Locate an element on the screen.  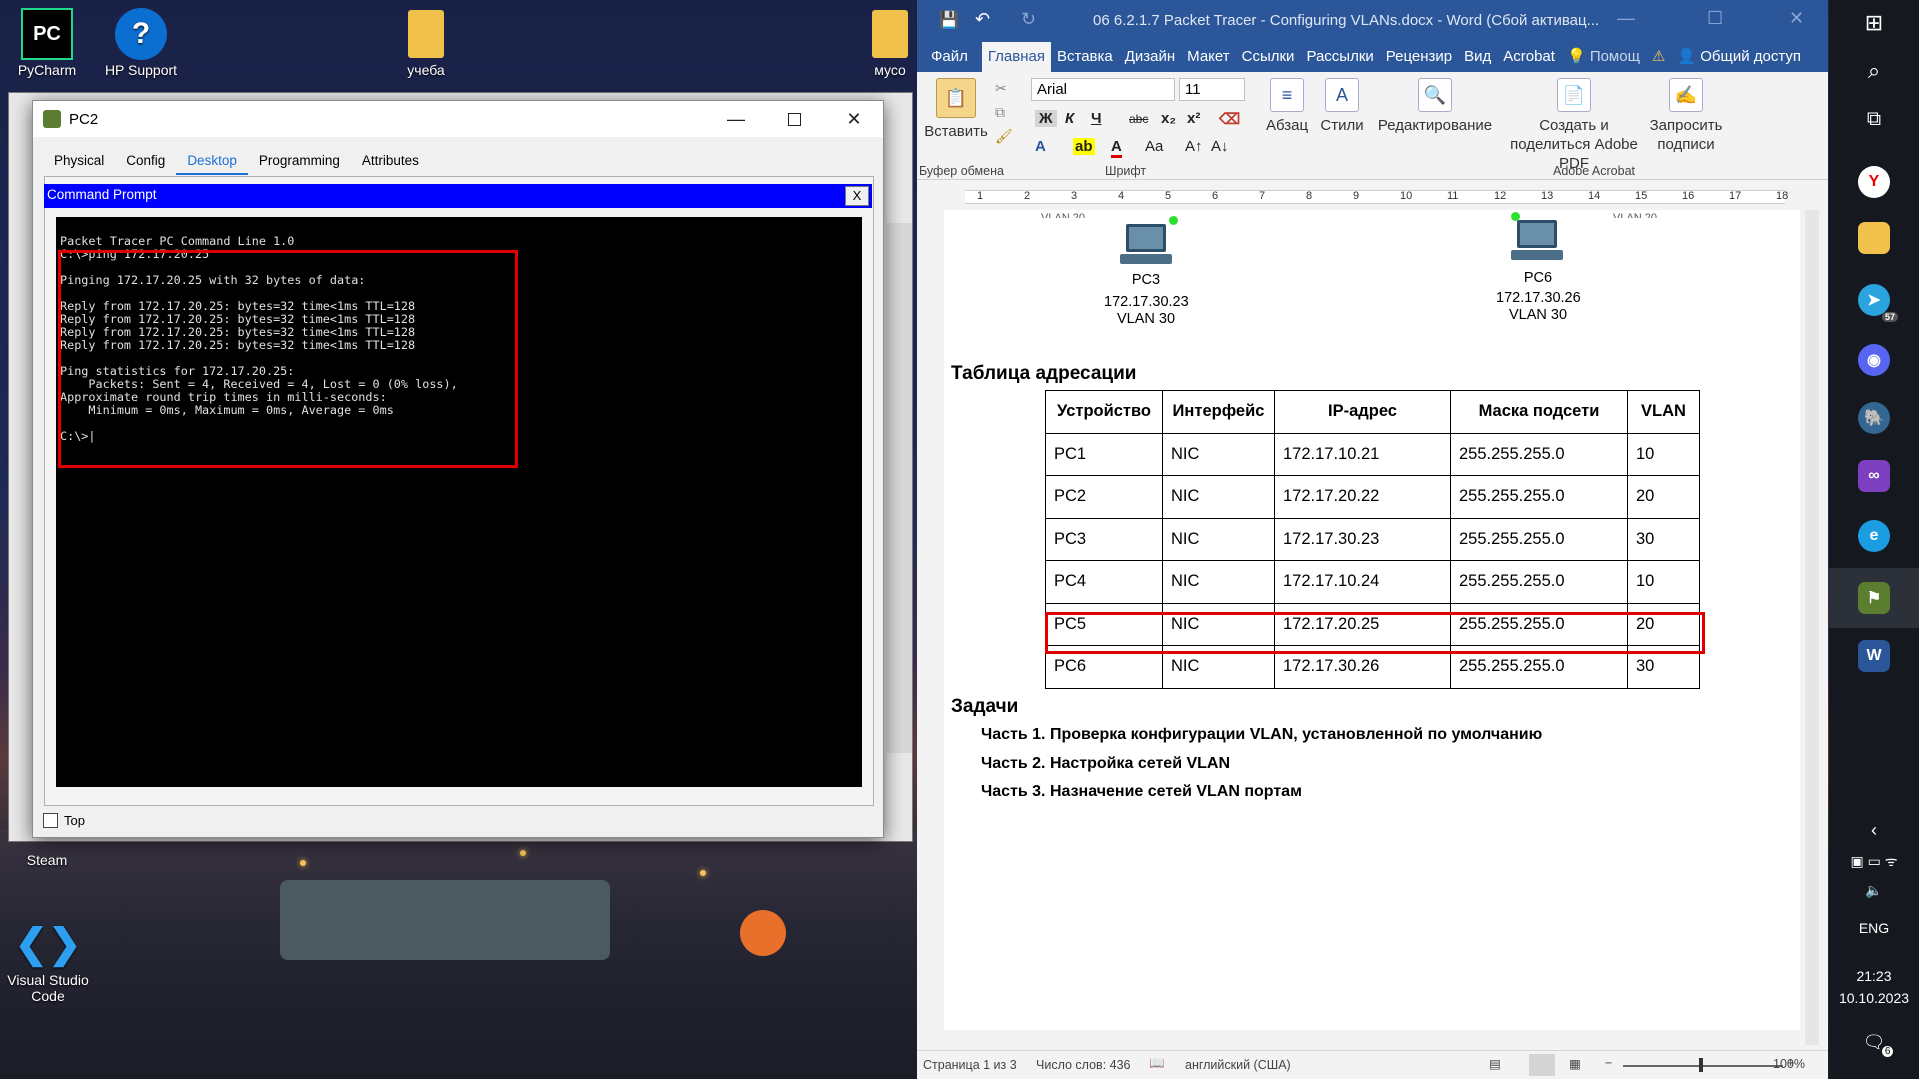
italic-button: К is located at coordinates (1069, 118).